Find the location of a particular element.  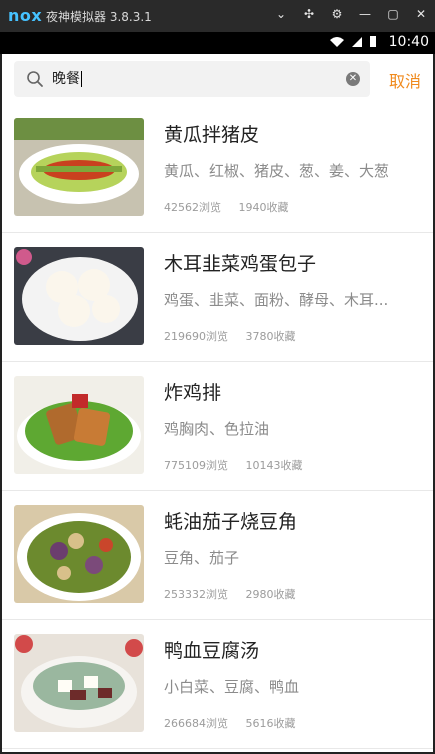

search-box: 晚餐 ✕ is located at coordinates (192, 79).